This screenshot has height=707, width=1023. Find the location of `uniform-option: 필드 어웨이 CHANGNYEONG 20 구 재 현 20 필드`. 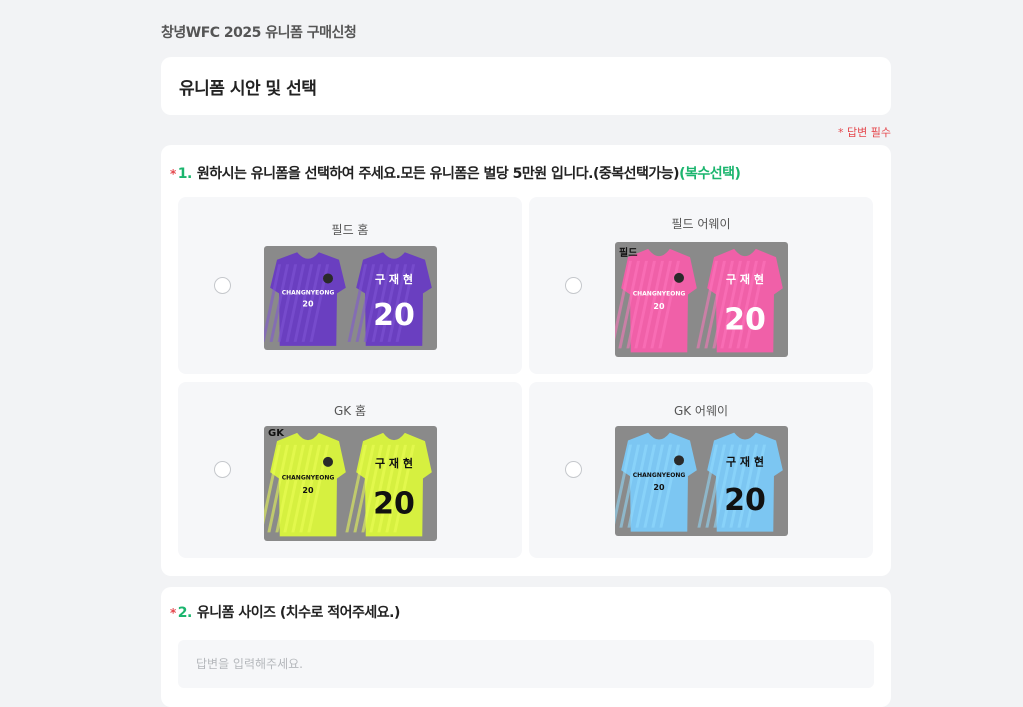

uniform-option: 필드 어웨이 CHANGNYEONG 20 구 재 현 20 필드 is located at coordinates (701, 285).